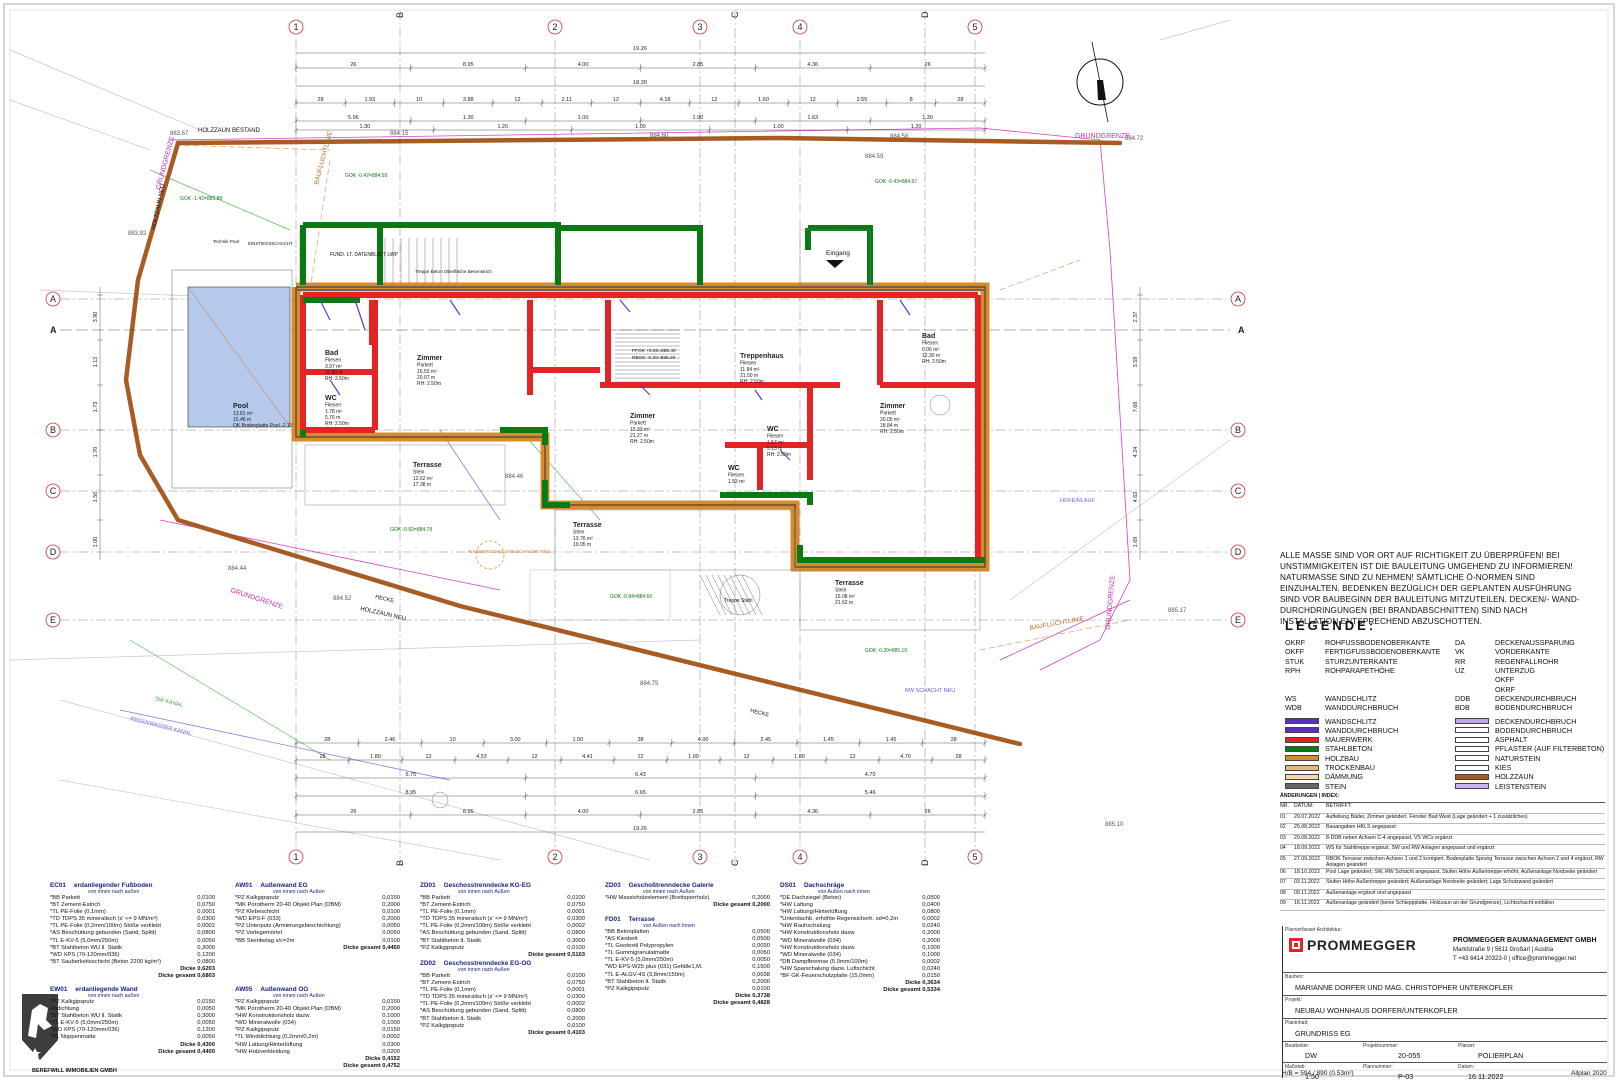  What do you see at coordinates (1136, 452) in the screenshot?
I see `dim-right: 4.24` at bounding box center [1136, 452].